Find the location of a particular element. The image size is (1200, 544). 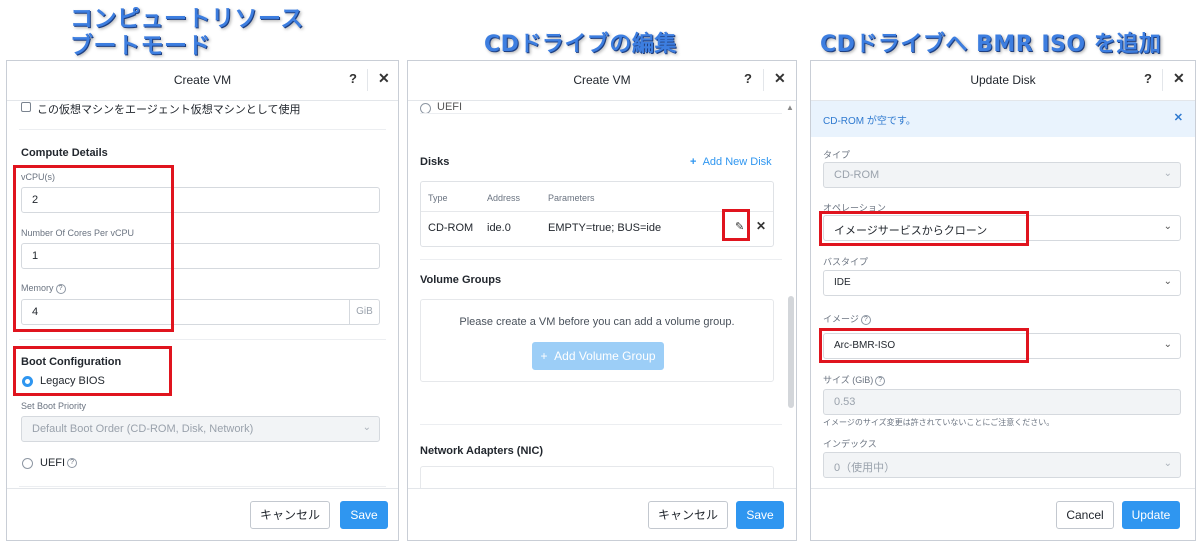

size-value: 0.53 is located at coordinates (845, 402).